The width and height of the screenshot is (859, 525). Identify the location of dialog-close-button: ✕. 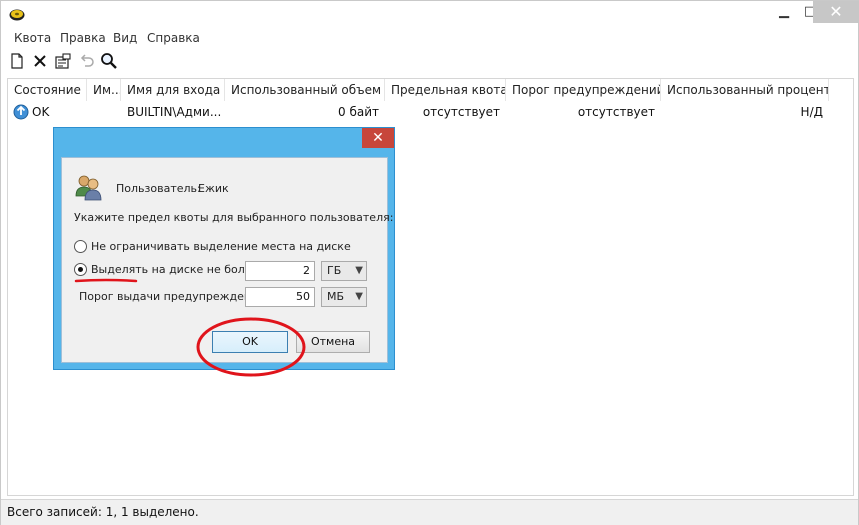
(378, 138).